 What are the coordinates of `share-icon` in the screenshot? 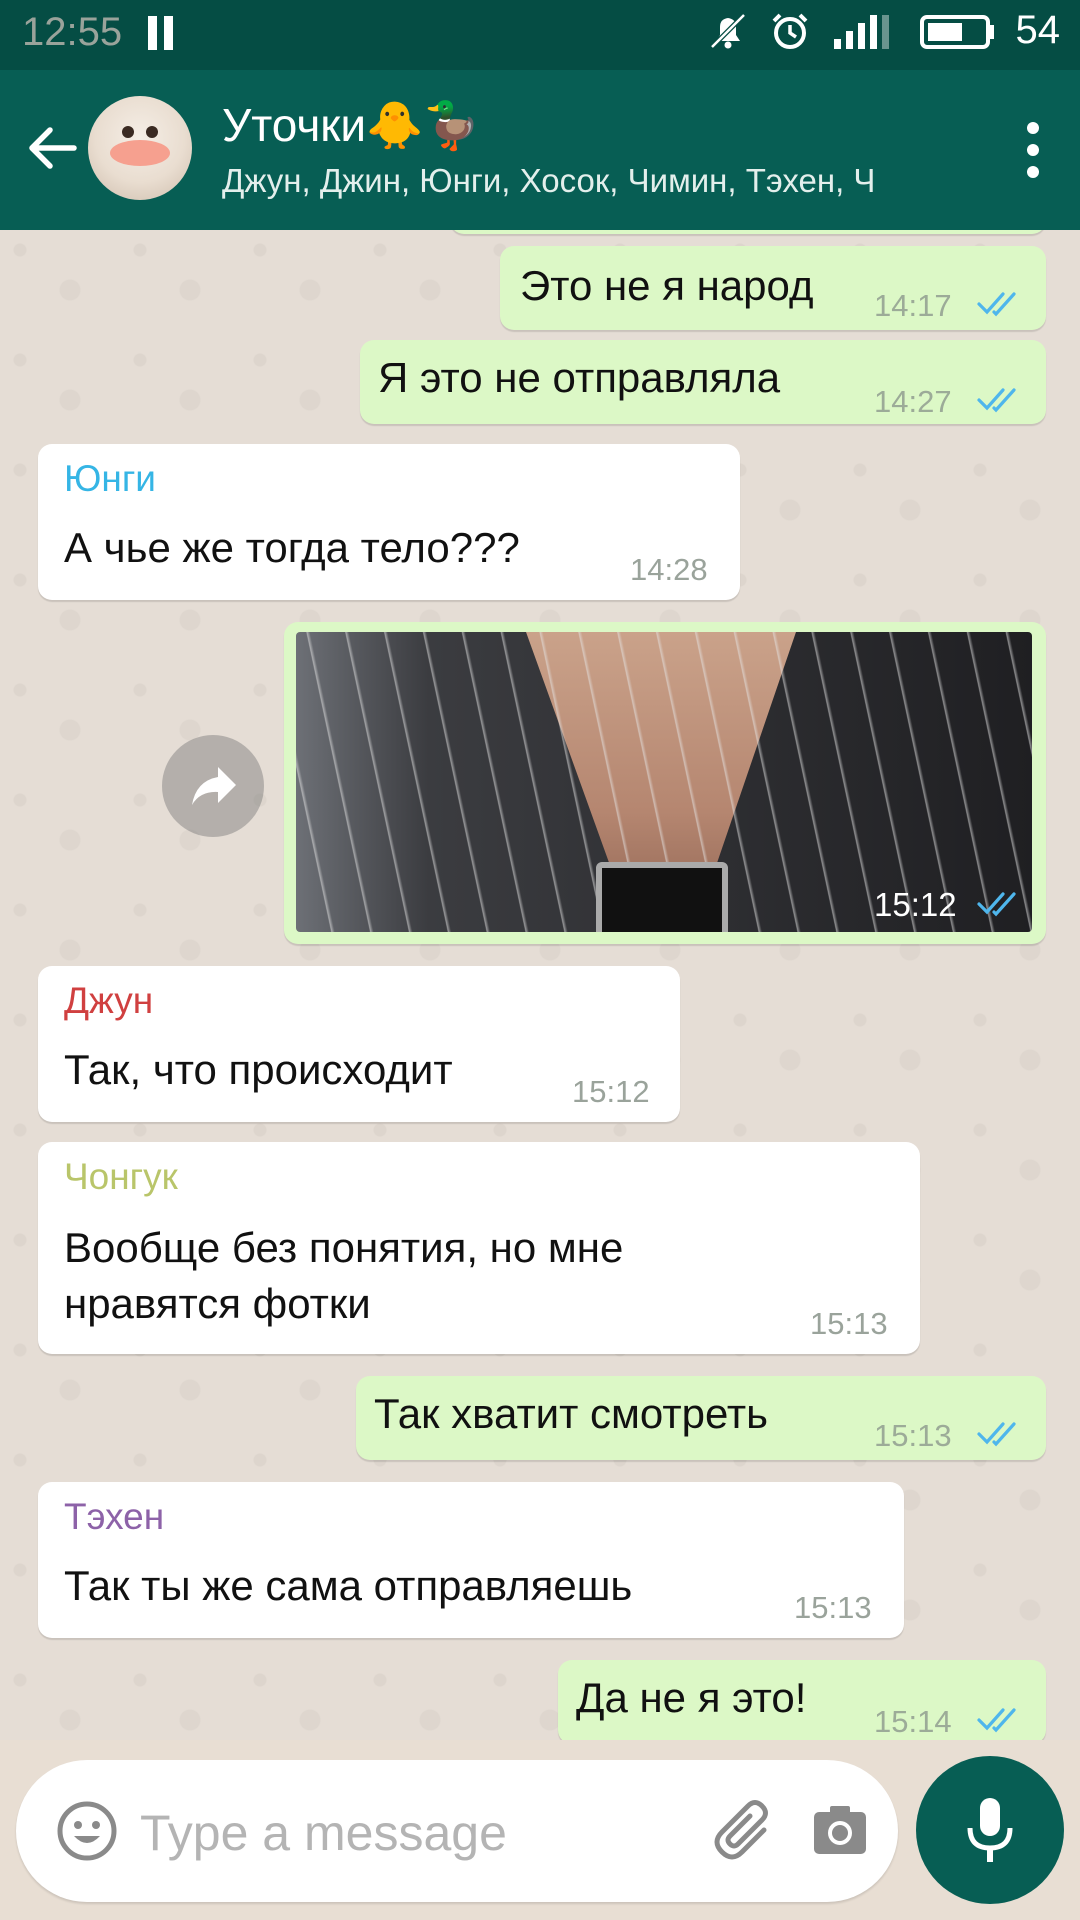 It's located at (214, 786).